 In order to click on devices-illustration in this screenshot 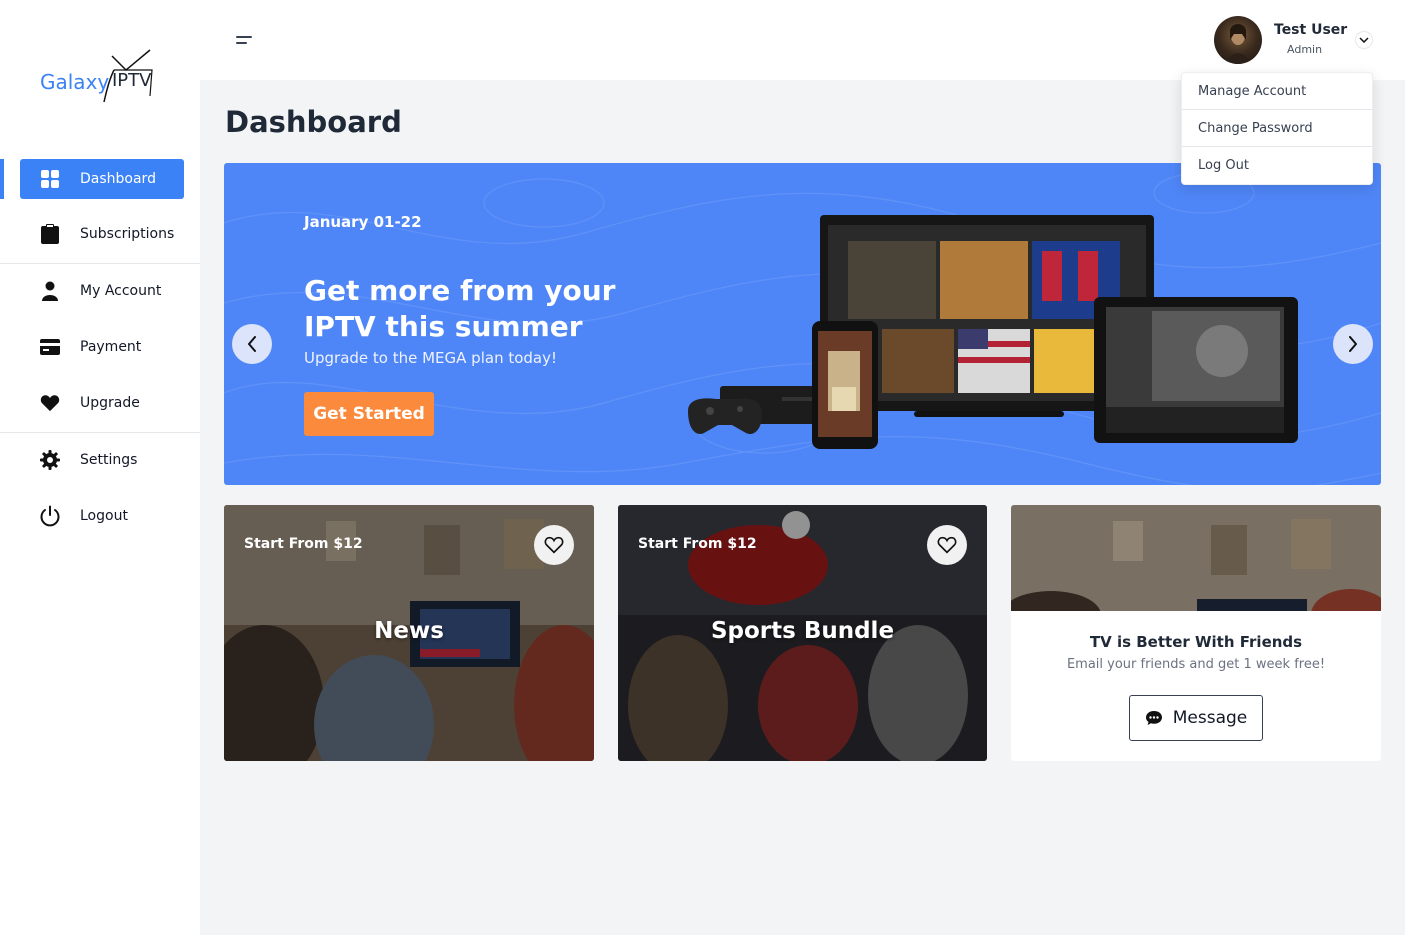, I will do `click(993, 332)`.